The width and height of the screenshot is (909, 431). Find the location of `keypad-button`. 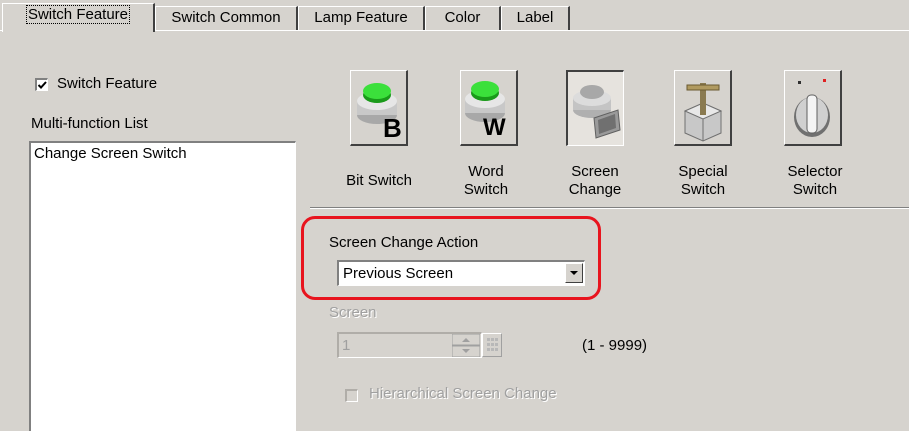

keypad-button is located at coordinates (492, 345).